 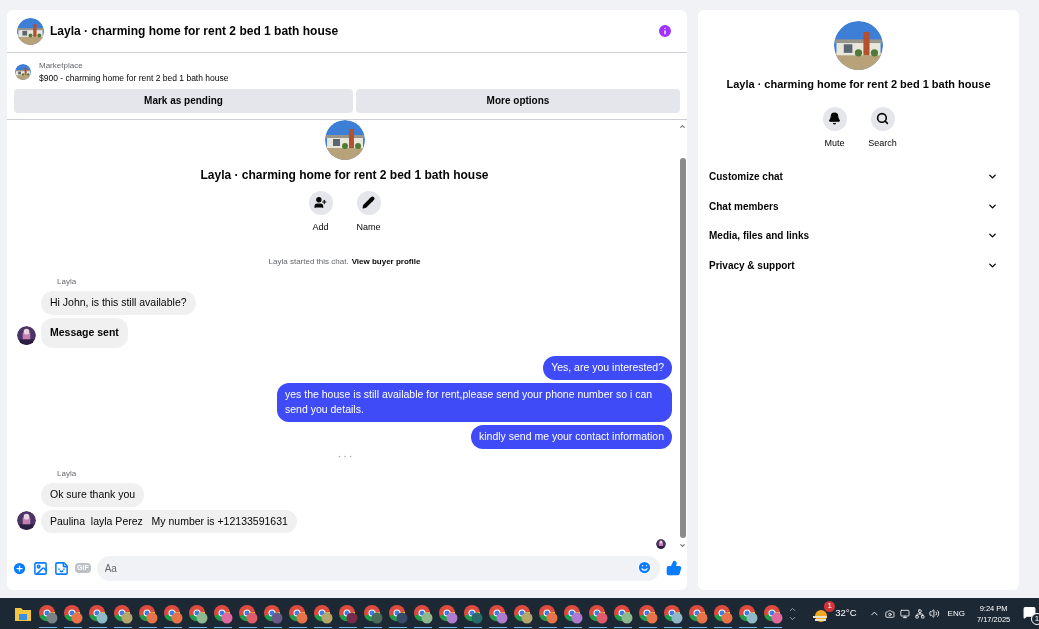 I want to click on details-section: Media, files and links, so click(x=858, y=236).